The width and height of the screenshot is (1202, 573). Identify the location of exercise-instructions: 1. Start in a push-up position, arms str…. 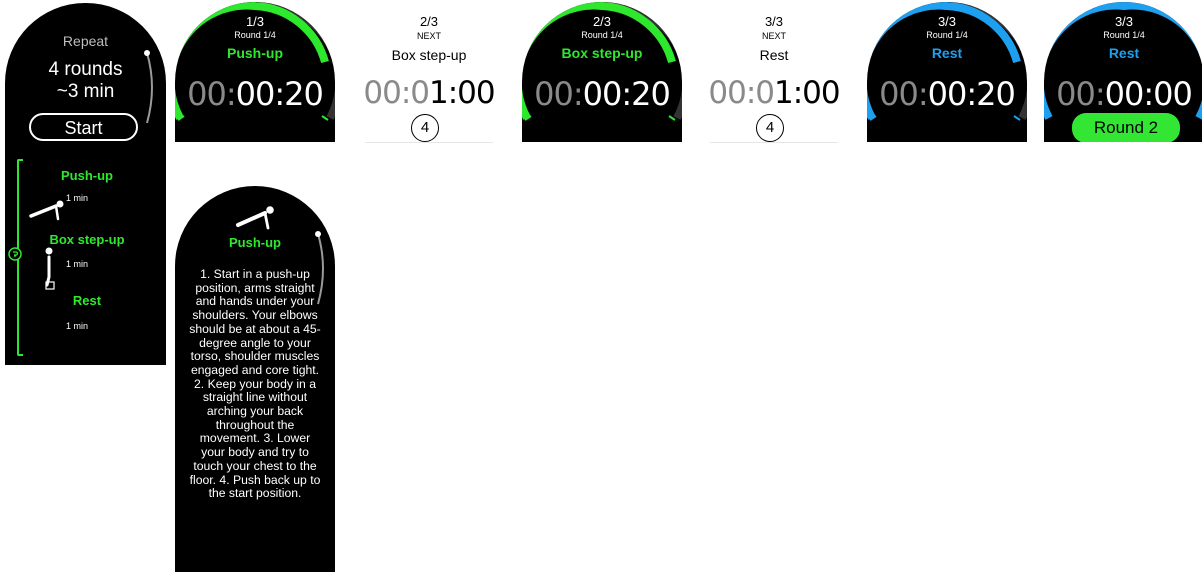
(255, 384).